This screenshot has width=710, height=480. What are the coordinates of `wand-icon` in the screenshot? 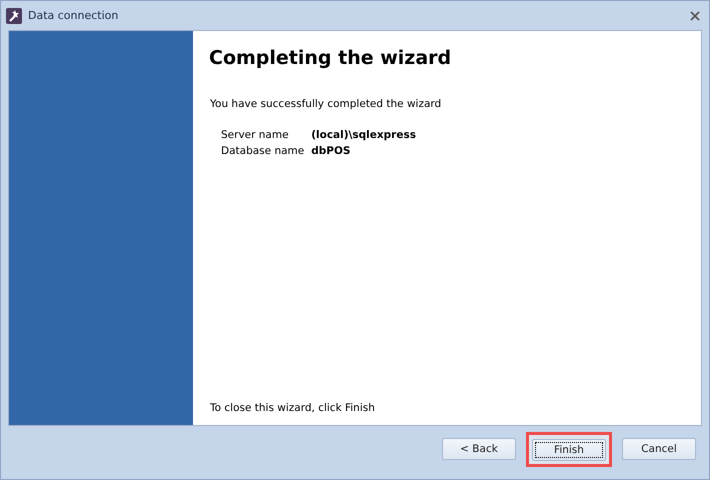 It's located at (14, 16).